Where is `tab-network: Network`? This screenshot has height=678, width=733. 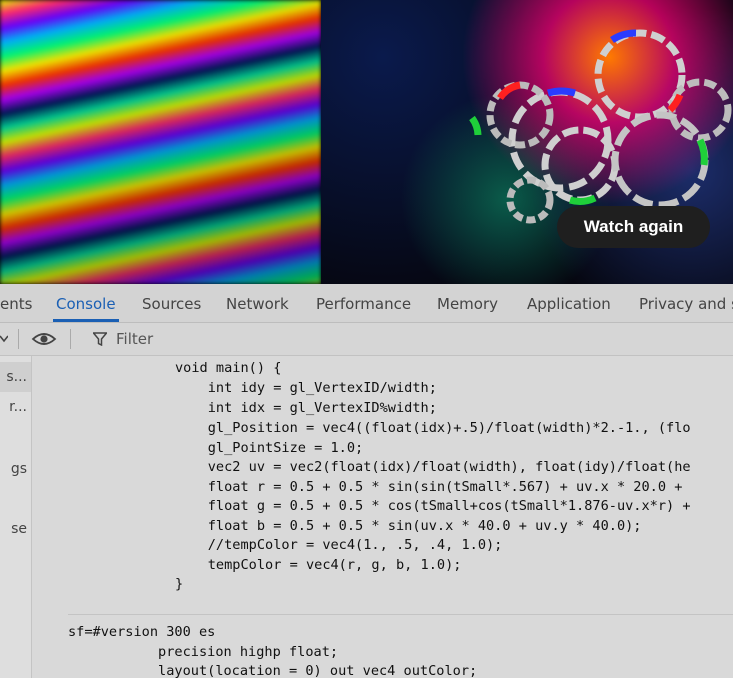
tab-network: Network is located at coordinates (257, 303).